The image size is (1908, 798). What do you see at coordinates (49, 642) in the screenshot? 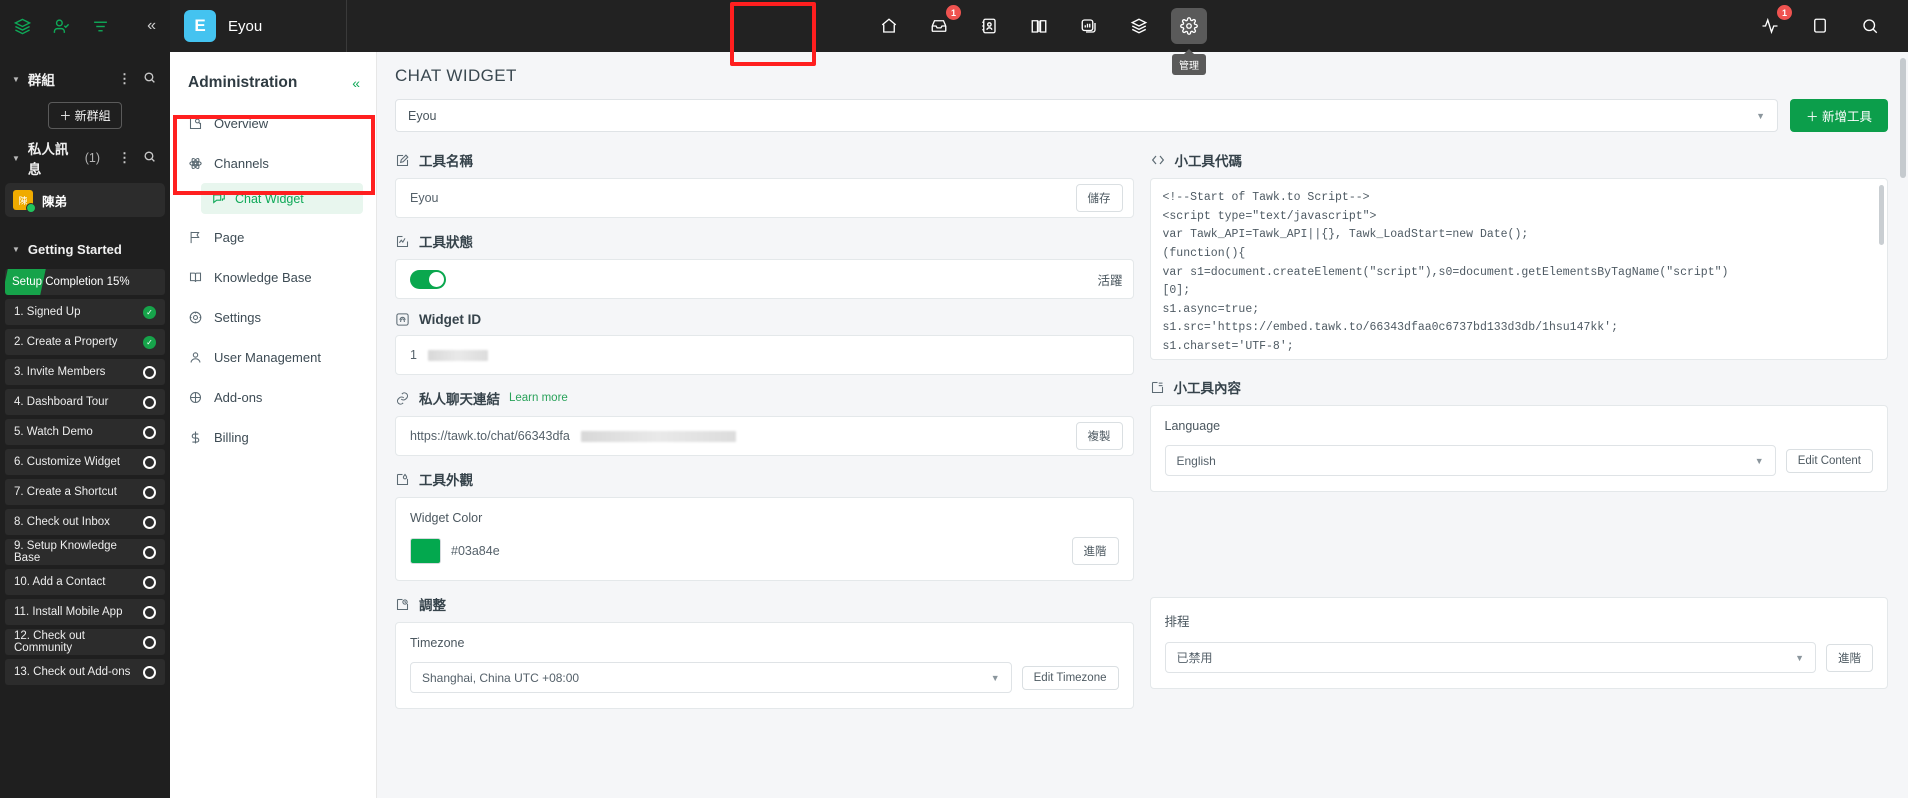
I see `task-label: 12. Check out Community` at bounding box center [49, 642].